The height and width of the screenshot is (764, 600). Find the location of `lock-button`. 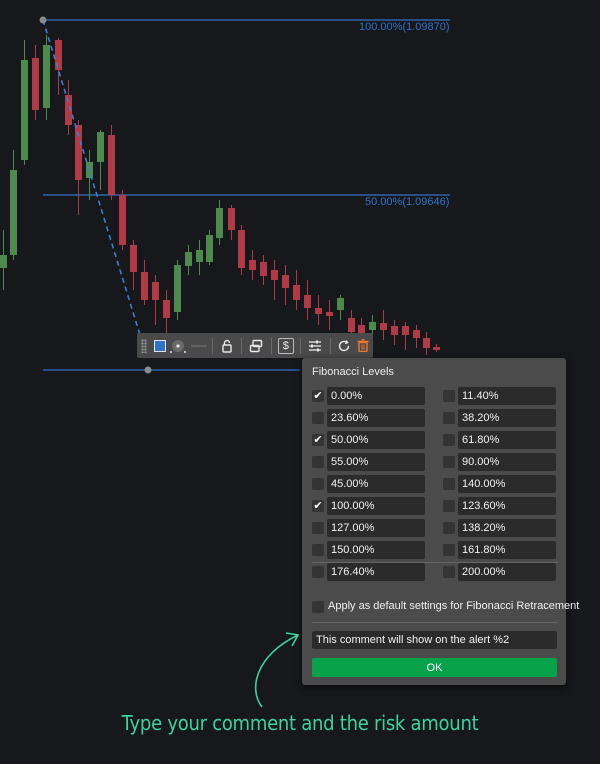

lock-button is located at coordinates (226, 345).